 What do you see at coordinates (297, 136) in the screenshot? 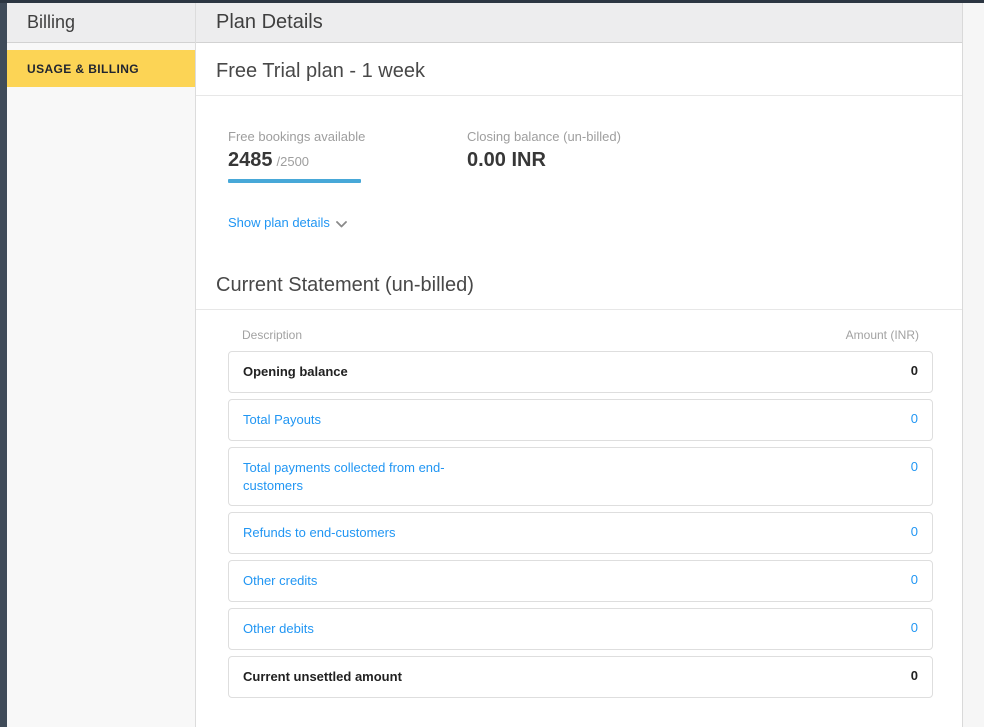
I see `stat-label: Free bookings available` at bounding box center [297, 136].